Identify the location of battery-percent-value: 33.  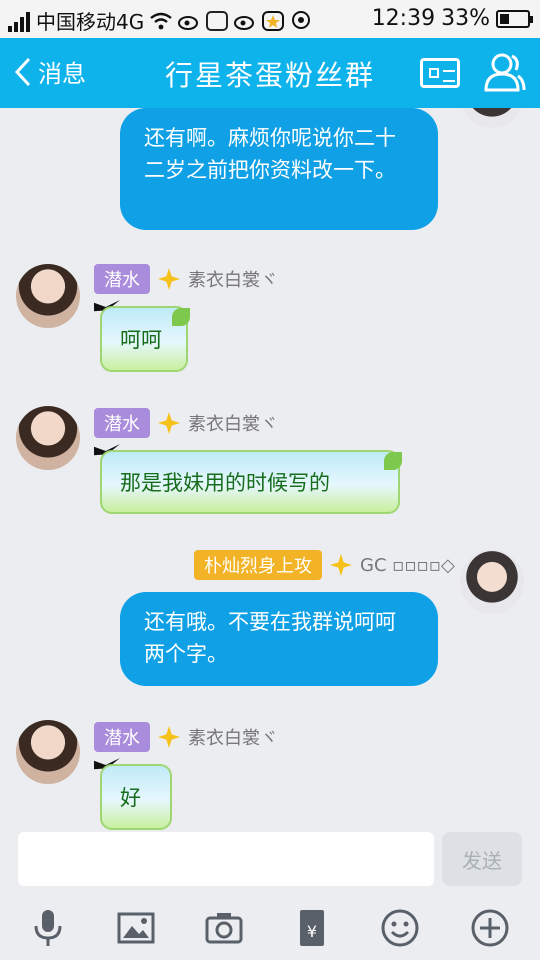
(455, 18).